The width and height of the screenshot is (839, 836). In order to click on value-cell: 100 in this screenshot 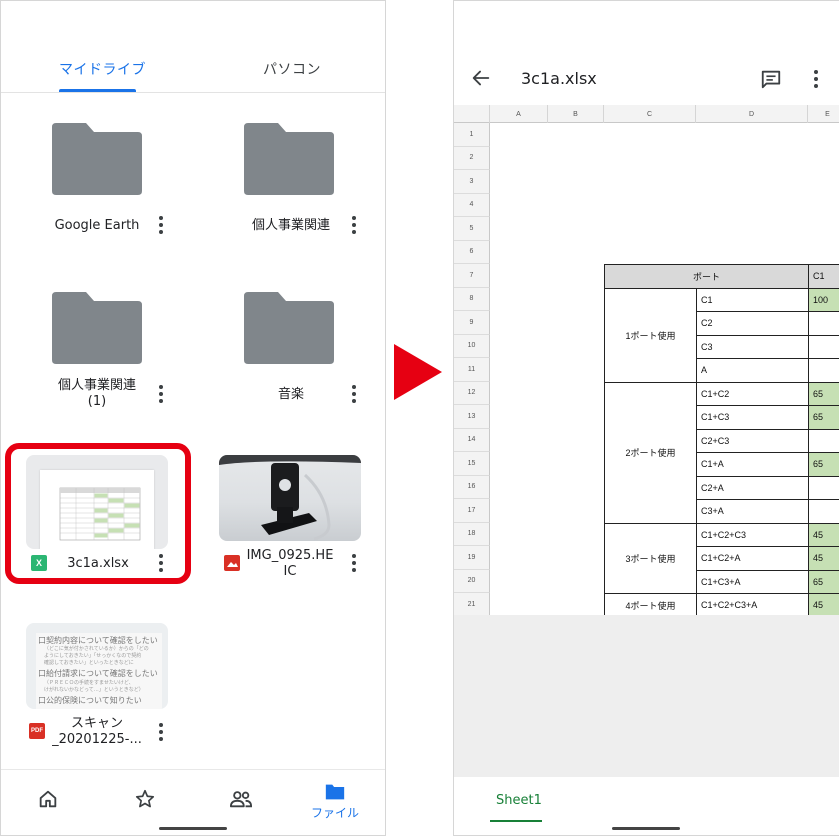, I will do `click(823, 299)`.